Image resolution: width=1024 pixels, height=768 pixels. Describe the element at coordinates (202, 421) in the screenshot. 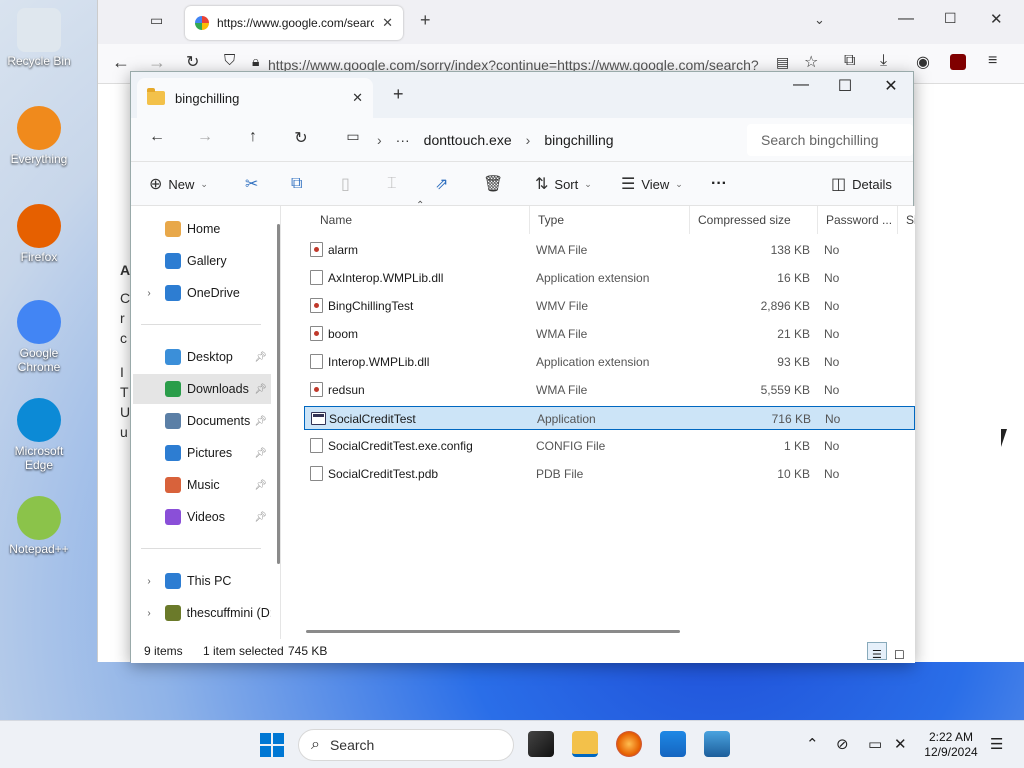

I see `nav-item: Documents 📌︎` at that location.